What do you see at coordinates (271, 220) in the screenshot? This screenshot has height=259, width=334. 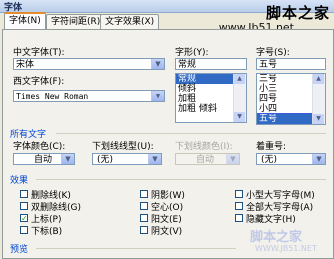 I see `hidden-text-label: 隐藏文字(H)` at bounding box center [271, 220].